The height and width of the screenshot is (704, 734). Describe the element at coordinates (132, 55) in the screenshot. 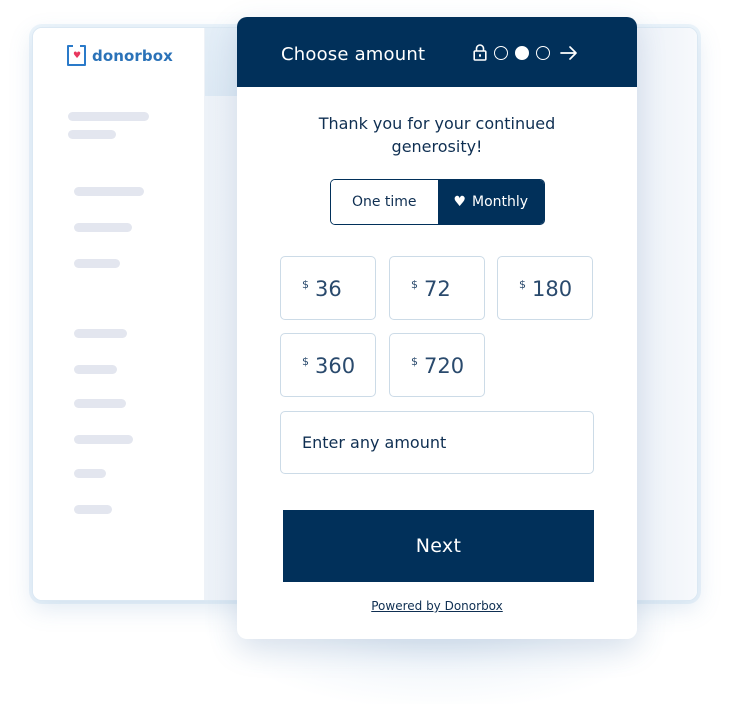

I see `logo-text: donorbox` at that location.